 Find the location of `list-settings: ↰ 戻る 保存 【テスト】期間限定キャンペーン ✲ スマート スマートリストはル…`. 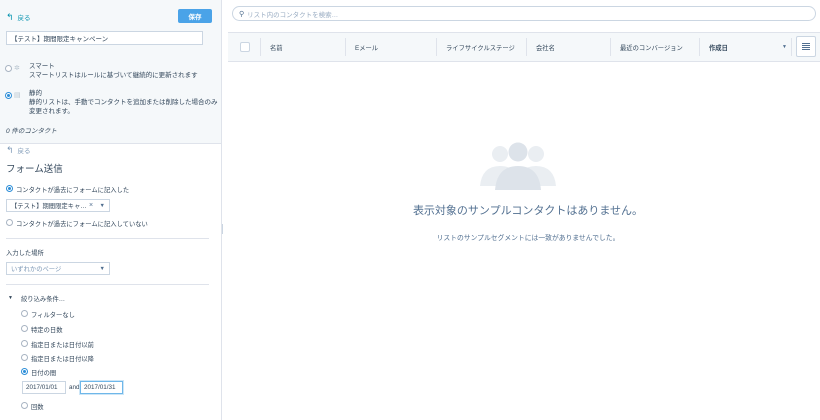

list-settings: ↰ 戻る 保存 【テスト】期間限定キャンペーン ✲ スマート スマートリストはル… is located at coordinates (110, 72).